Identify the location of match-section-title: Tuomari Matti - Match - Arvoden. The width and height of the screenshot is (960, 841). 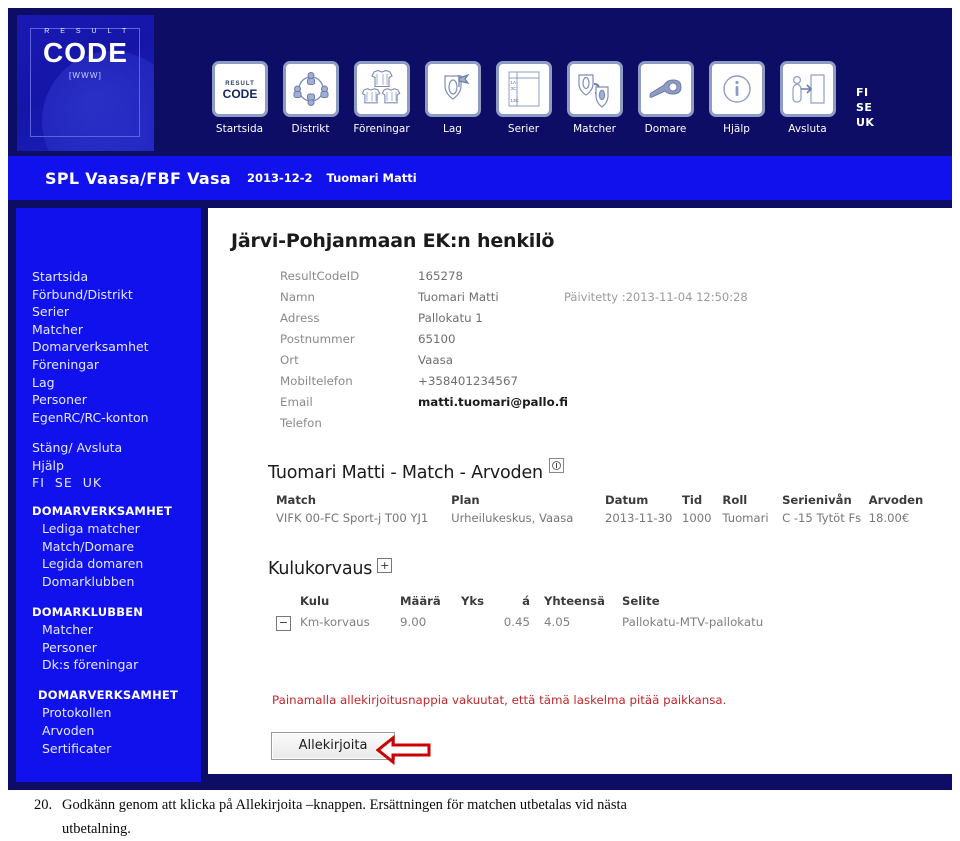
(416, 470).